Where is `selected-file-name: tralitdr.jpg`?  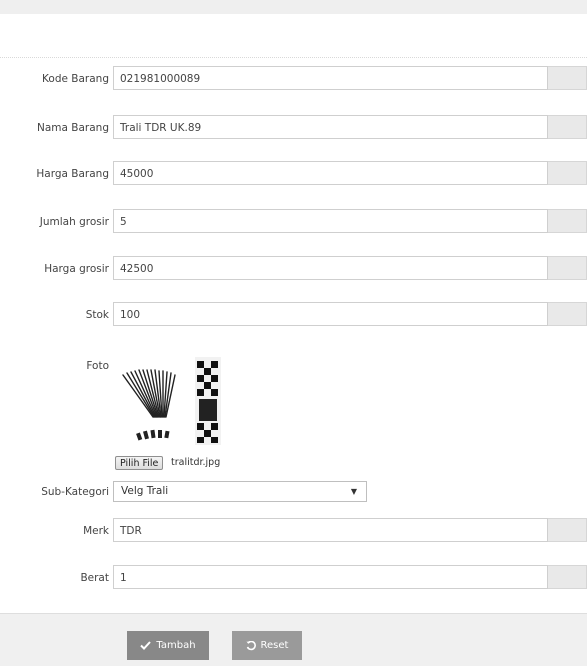
selected-file-name: tralitdr.jpg is located at coordinates (196, 462).